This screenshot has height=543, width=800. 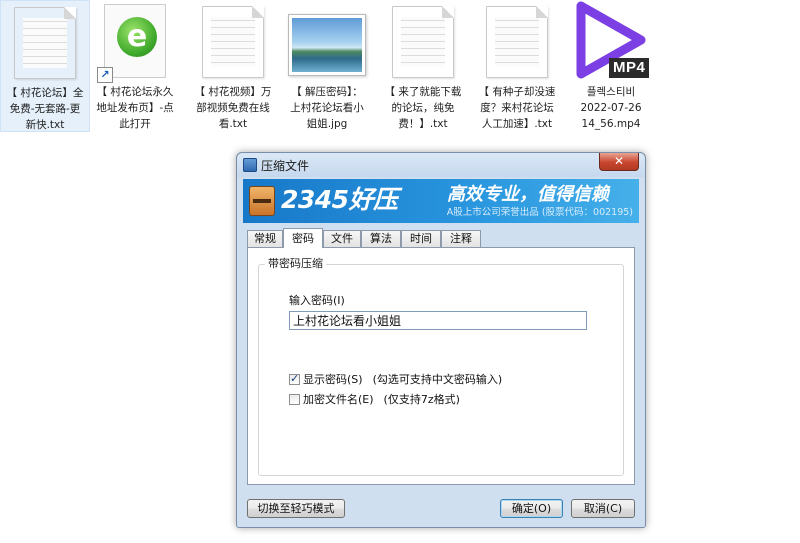 What do you see at coordinates (342, 238) in the screenshot?
I see `tab-files: 文件` at bounding box center [342, 238].